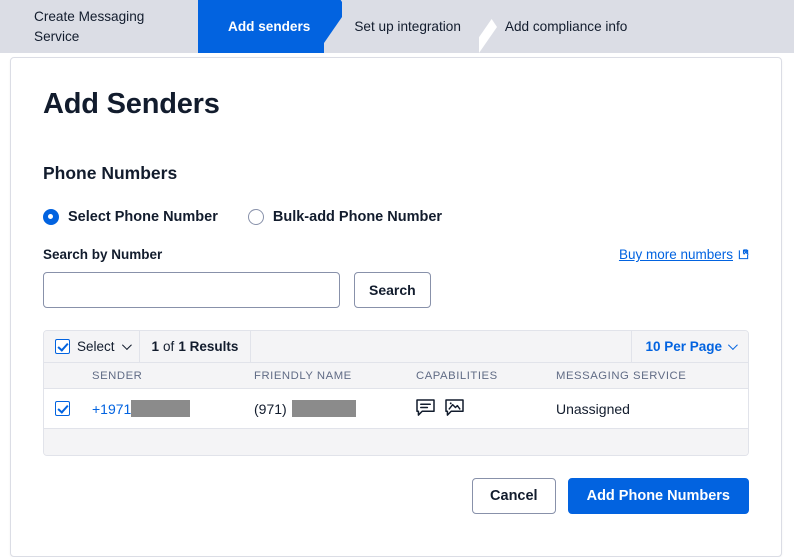  Describe the element at coordinates (89, 26) in the screenshot. I see `step-label: Create Messaging Service` at that location.